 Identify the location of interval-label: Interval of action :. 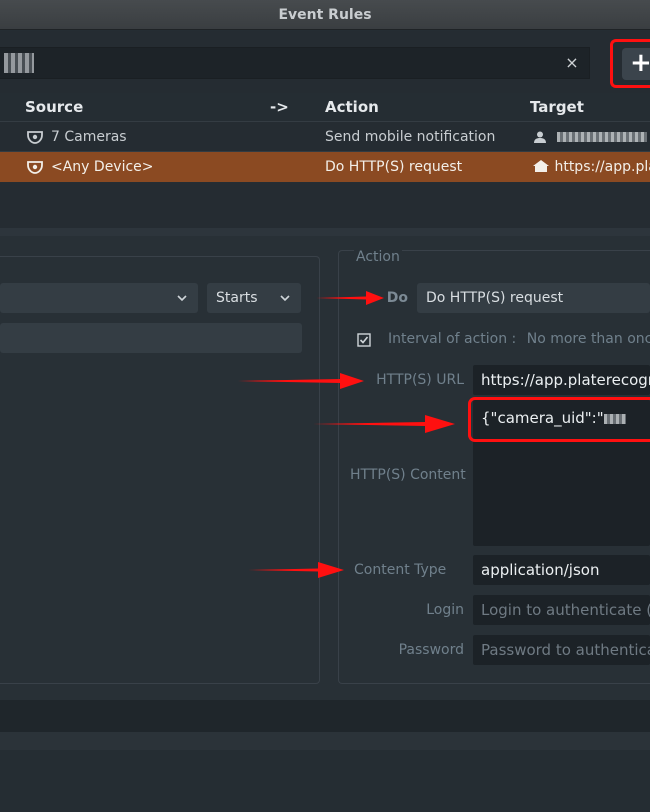
(452, 339).